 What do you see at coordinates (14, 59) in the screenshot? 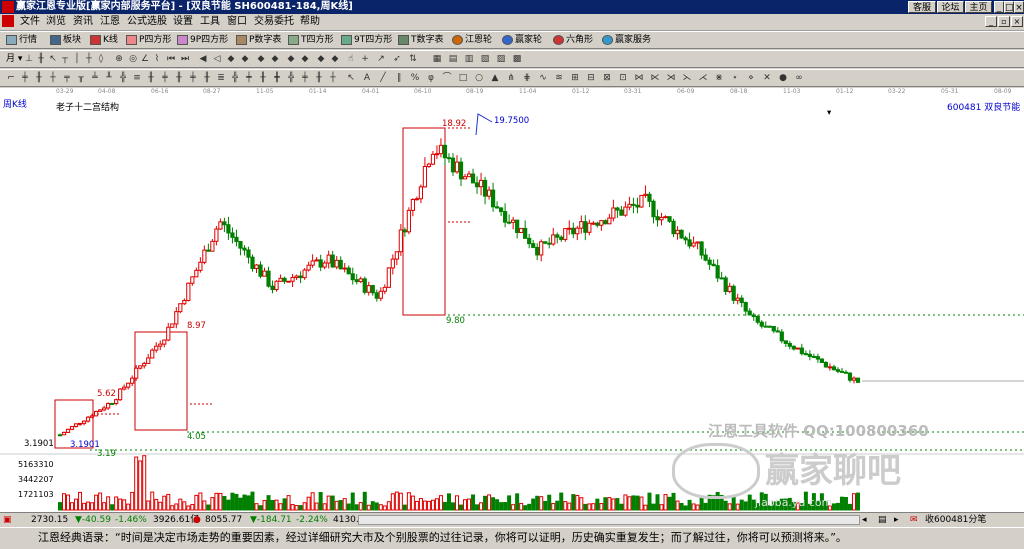
I see `period-select: 月 ▾` at bounding box center [14, 59].